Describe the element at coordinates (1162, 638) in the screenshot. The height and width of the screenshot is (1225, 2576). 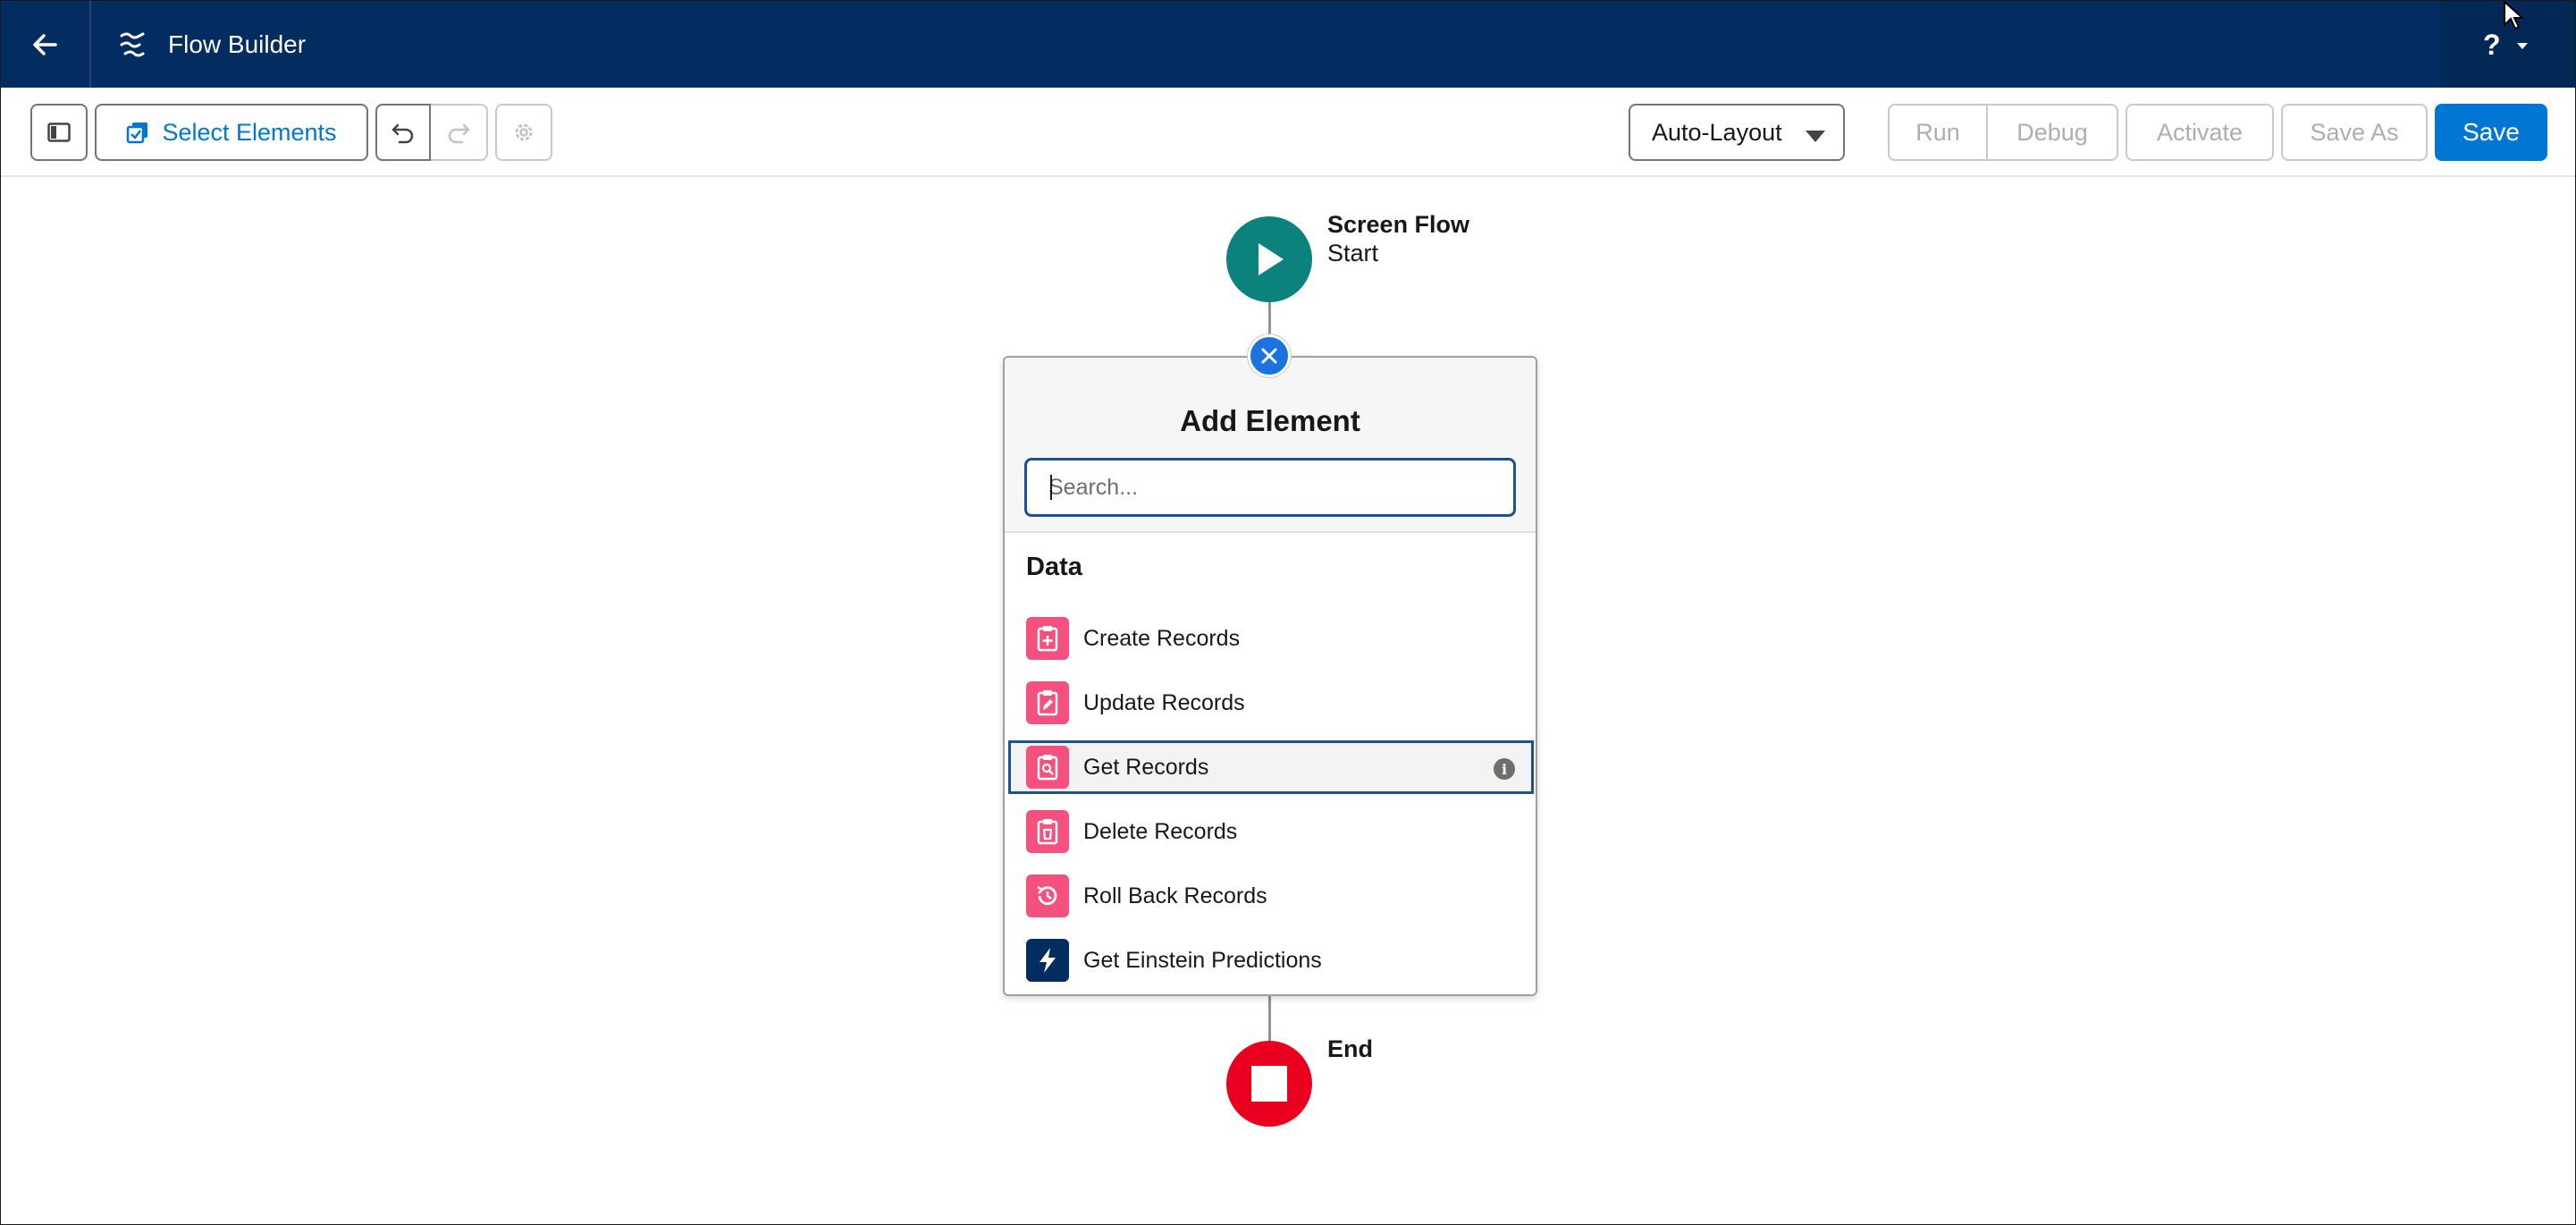
I see `list-item-label: Create Records` at that location.